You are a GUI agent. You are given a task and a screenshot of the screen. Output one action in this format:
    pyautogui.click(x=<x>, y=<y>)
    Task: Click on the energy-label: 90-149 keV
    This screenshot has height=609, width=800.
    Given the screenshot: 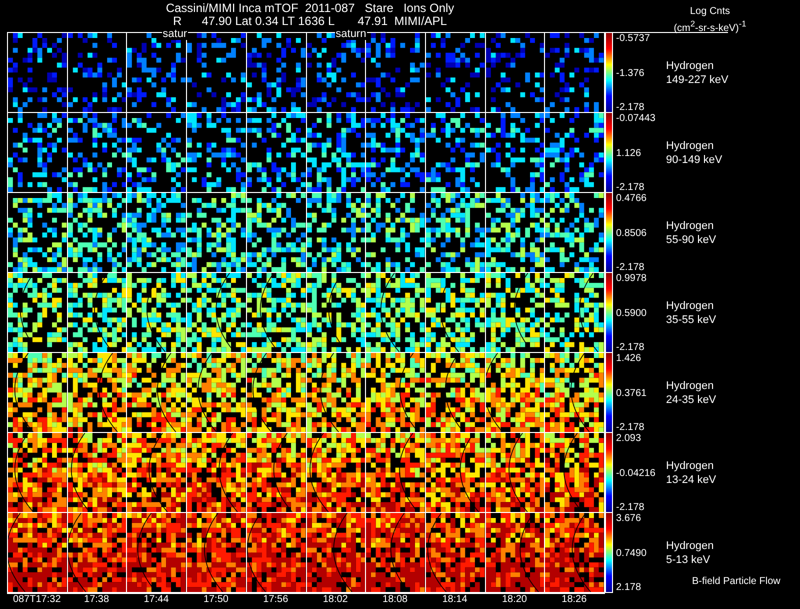 What is the action you would take?
    pyautogui.click(x=695, y=160)
    